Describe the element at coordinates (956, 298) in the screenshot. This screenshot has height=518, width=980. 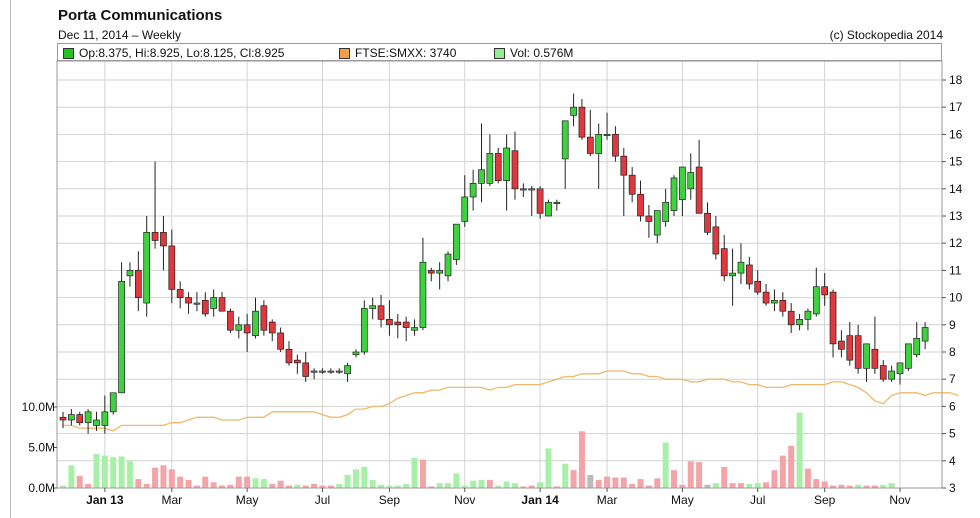
I see `price-tick-label: 10` at that location.